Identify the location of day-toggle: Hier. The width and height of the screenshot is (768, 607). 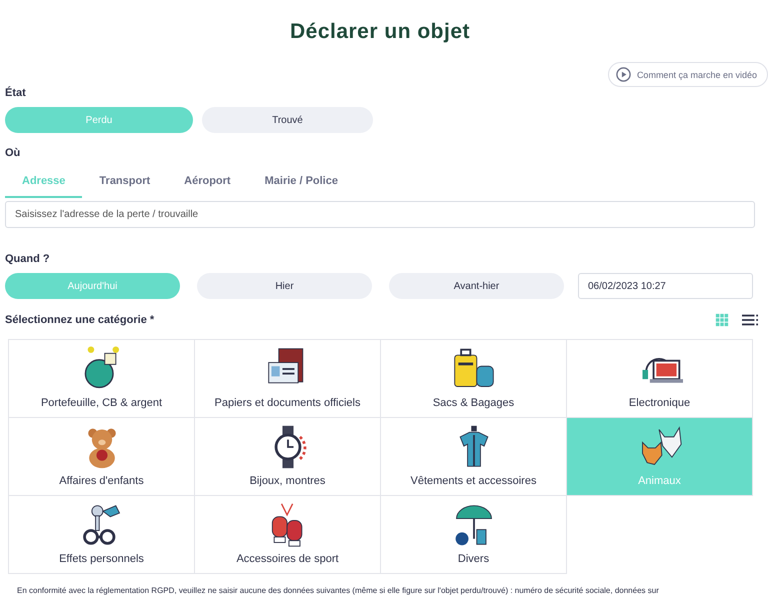
(284, 286).